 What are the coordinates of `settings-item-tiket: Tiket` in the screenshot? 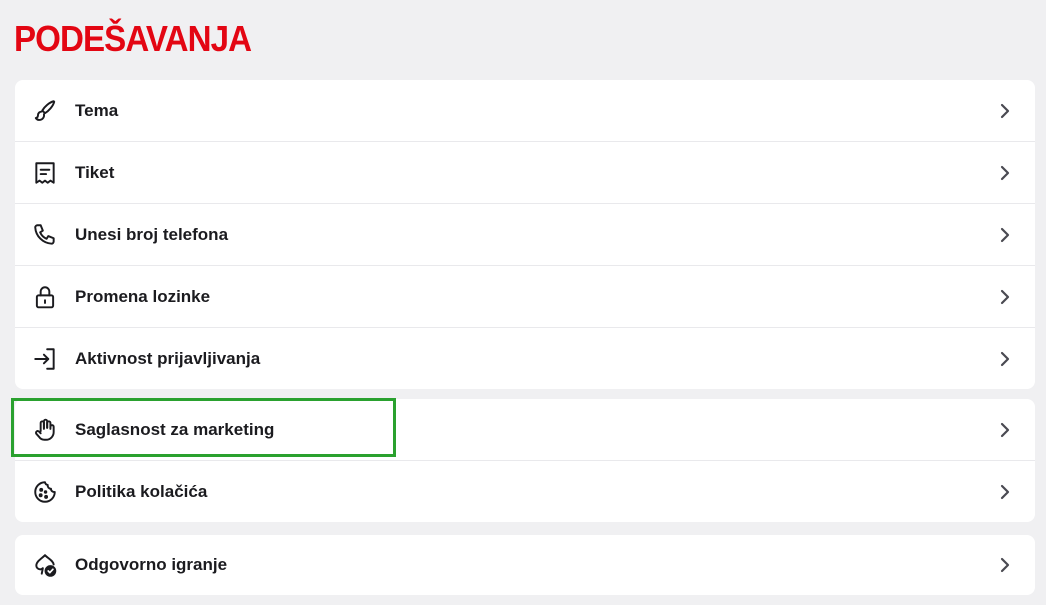 It's located at (525, 173).